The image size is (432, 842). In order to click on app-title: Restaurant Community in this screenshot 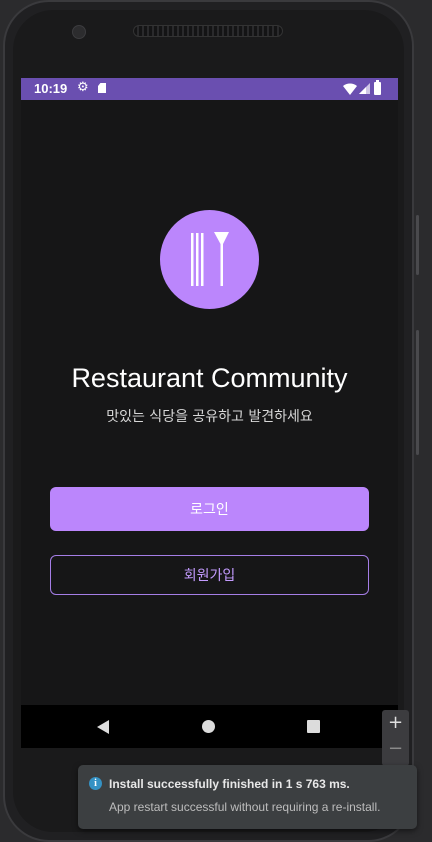, I will do `click(209, 378)`.